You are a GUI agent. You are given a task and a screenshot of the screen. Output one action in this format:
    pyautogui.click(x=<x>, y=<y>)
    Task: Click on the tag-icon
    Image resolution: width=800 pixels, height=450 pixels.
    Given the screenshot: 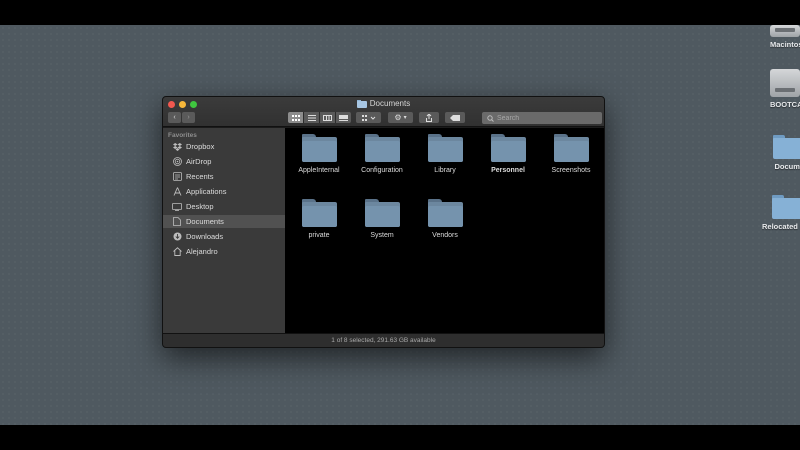 What is the action you would take?
    pyautogui.click(x=455, y=117)
    